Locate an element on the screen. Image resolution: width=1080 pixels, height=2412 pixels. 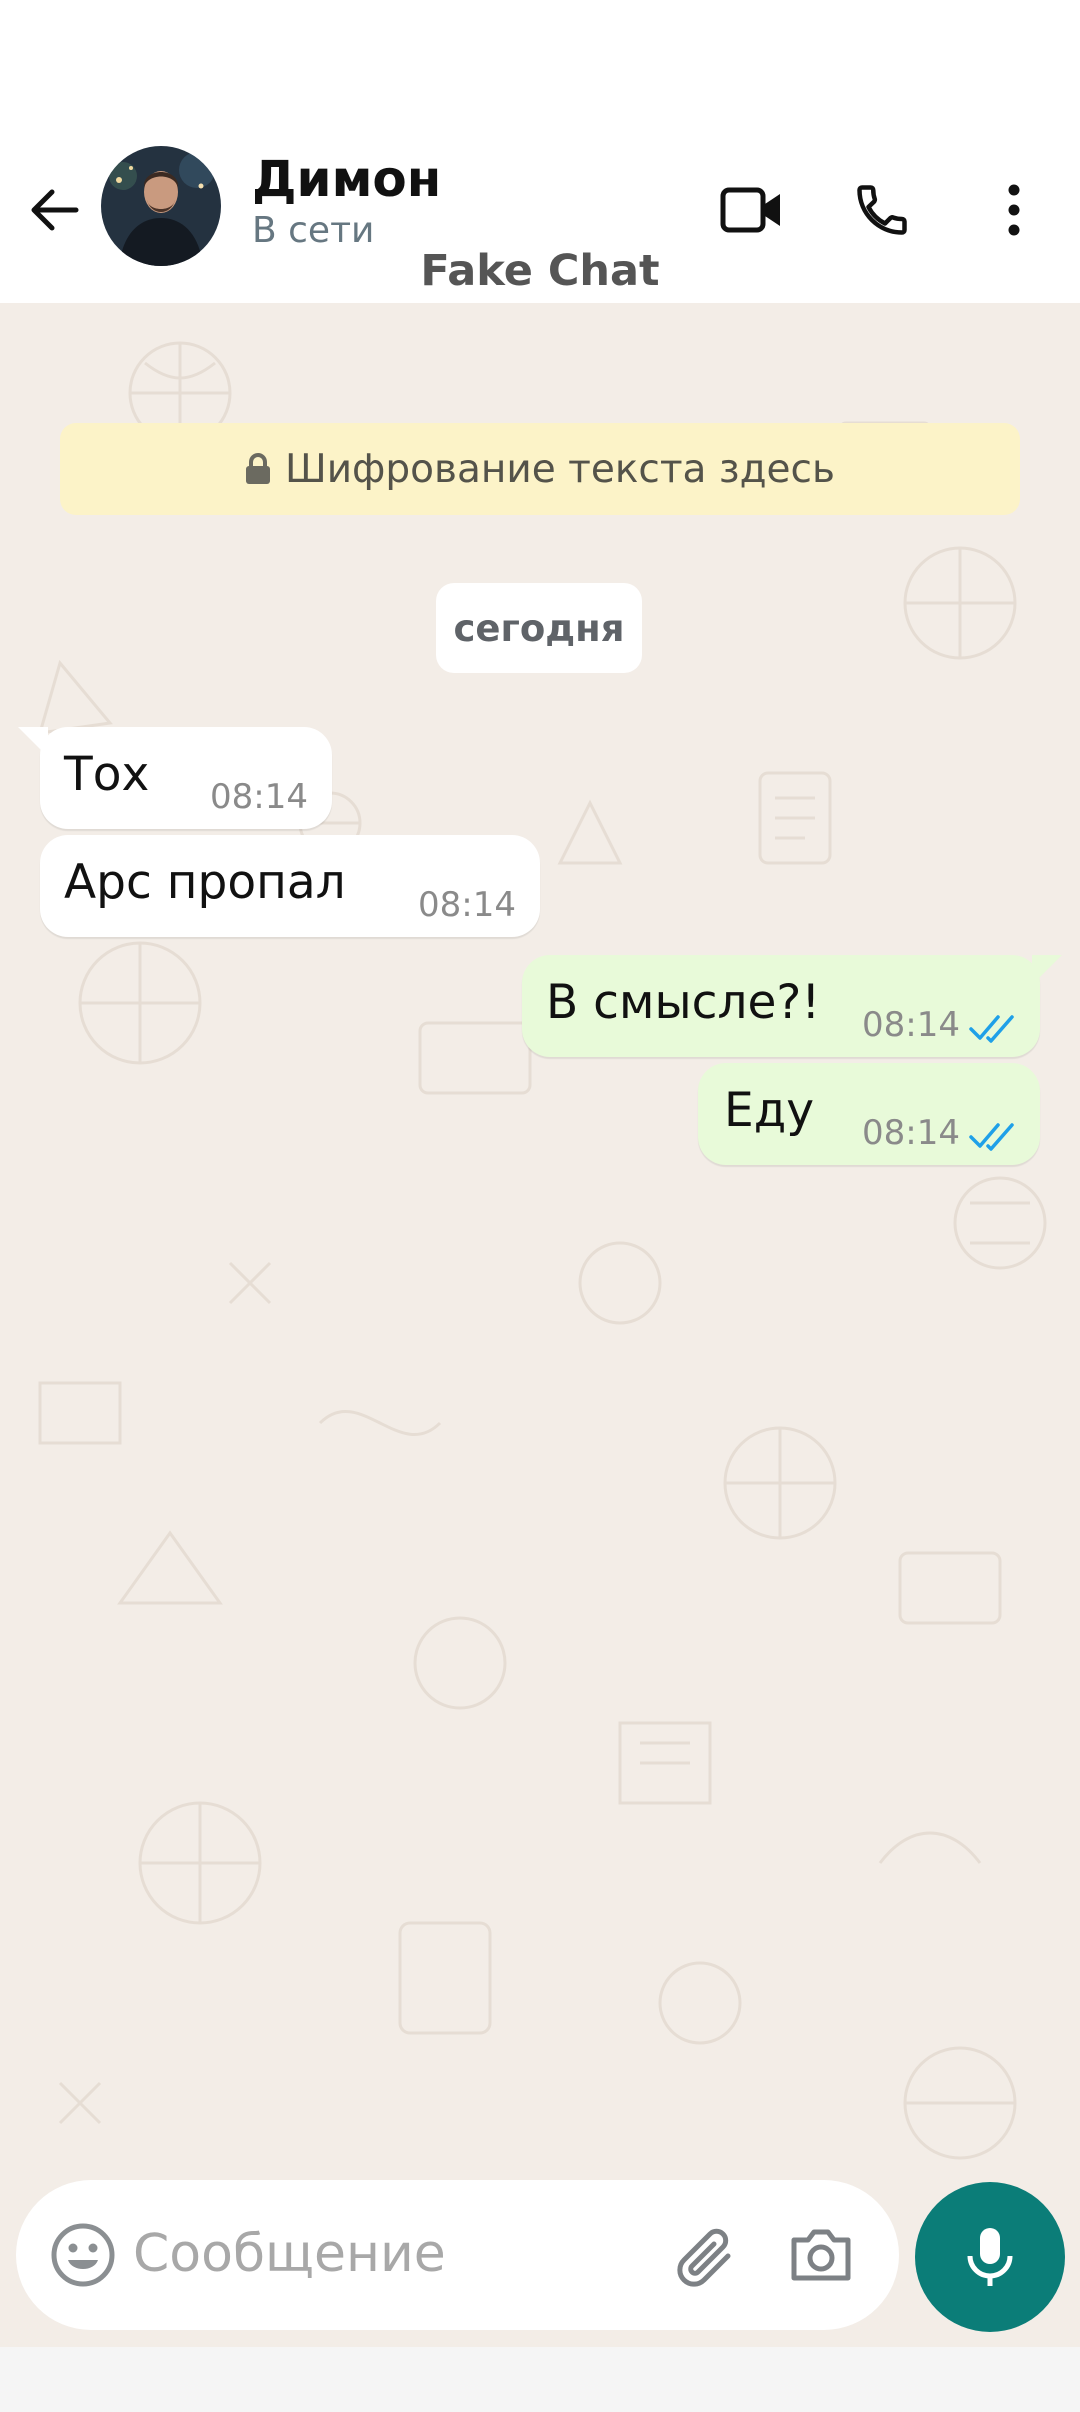
video-call-icon is located at coordinates (752, 210).